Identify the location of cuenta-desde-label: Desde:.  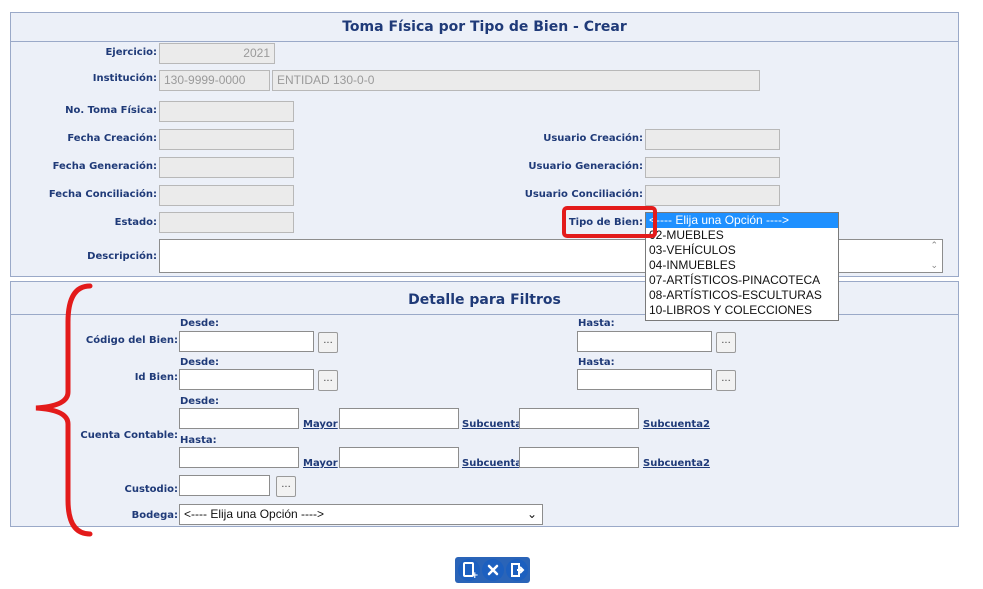
(199, 401).